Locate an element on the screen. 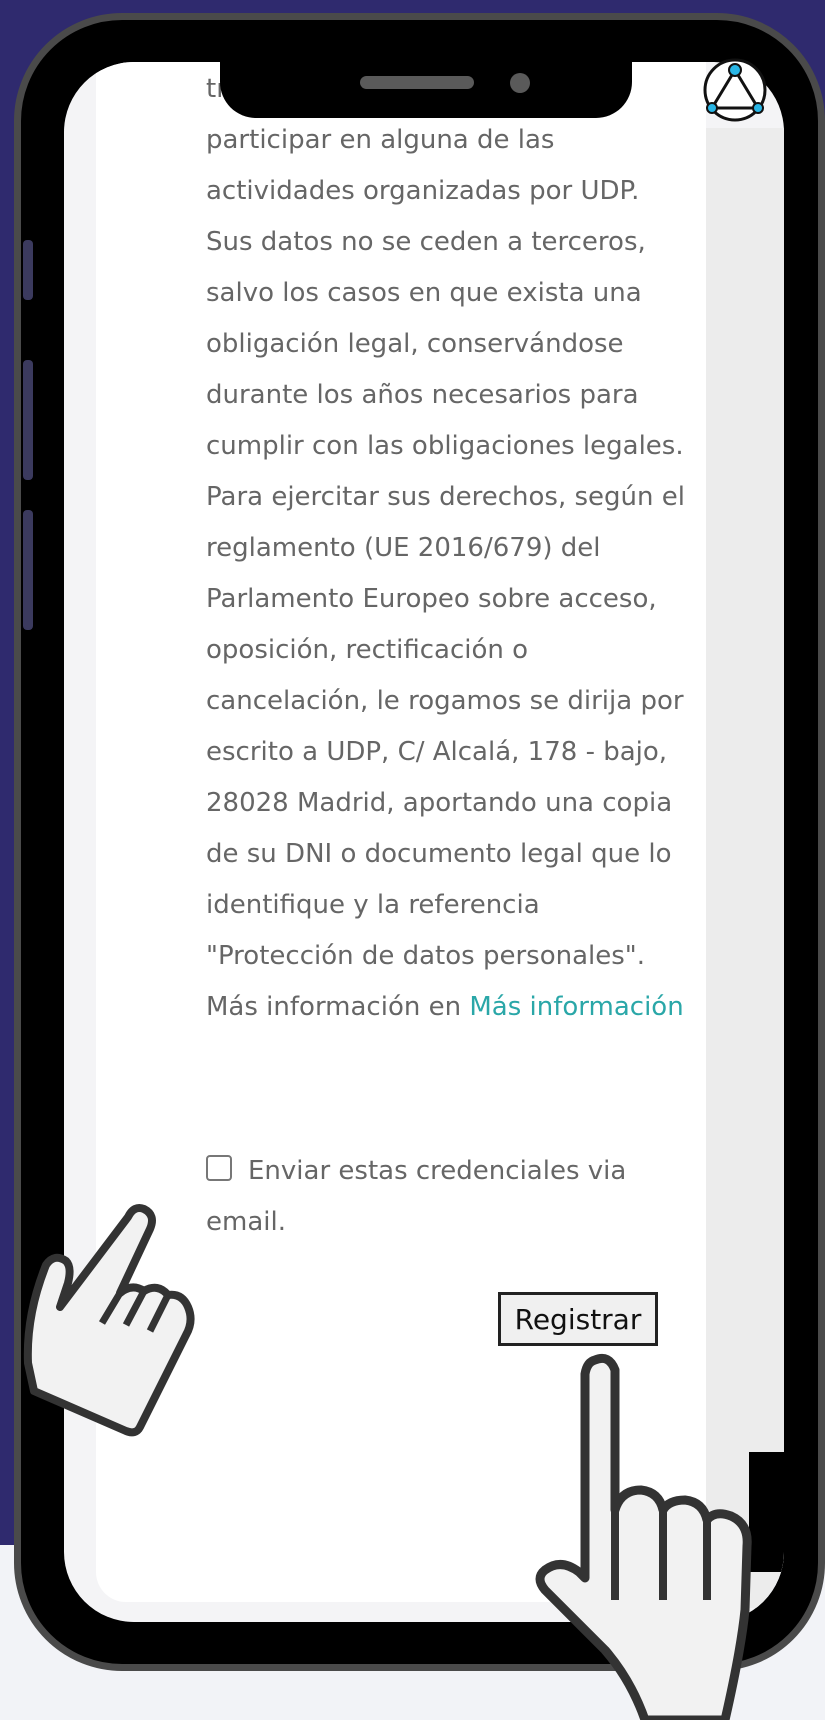 The height and width of the screenshot is (1720, 825). more-info-link: Más información is located at coordinates (576, 1007).